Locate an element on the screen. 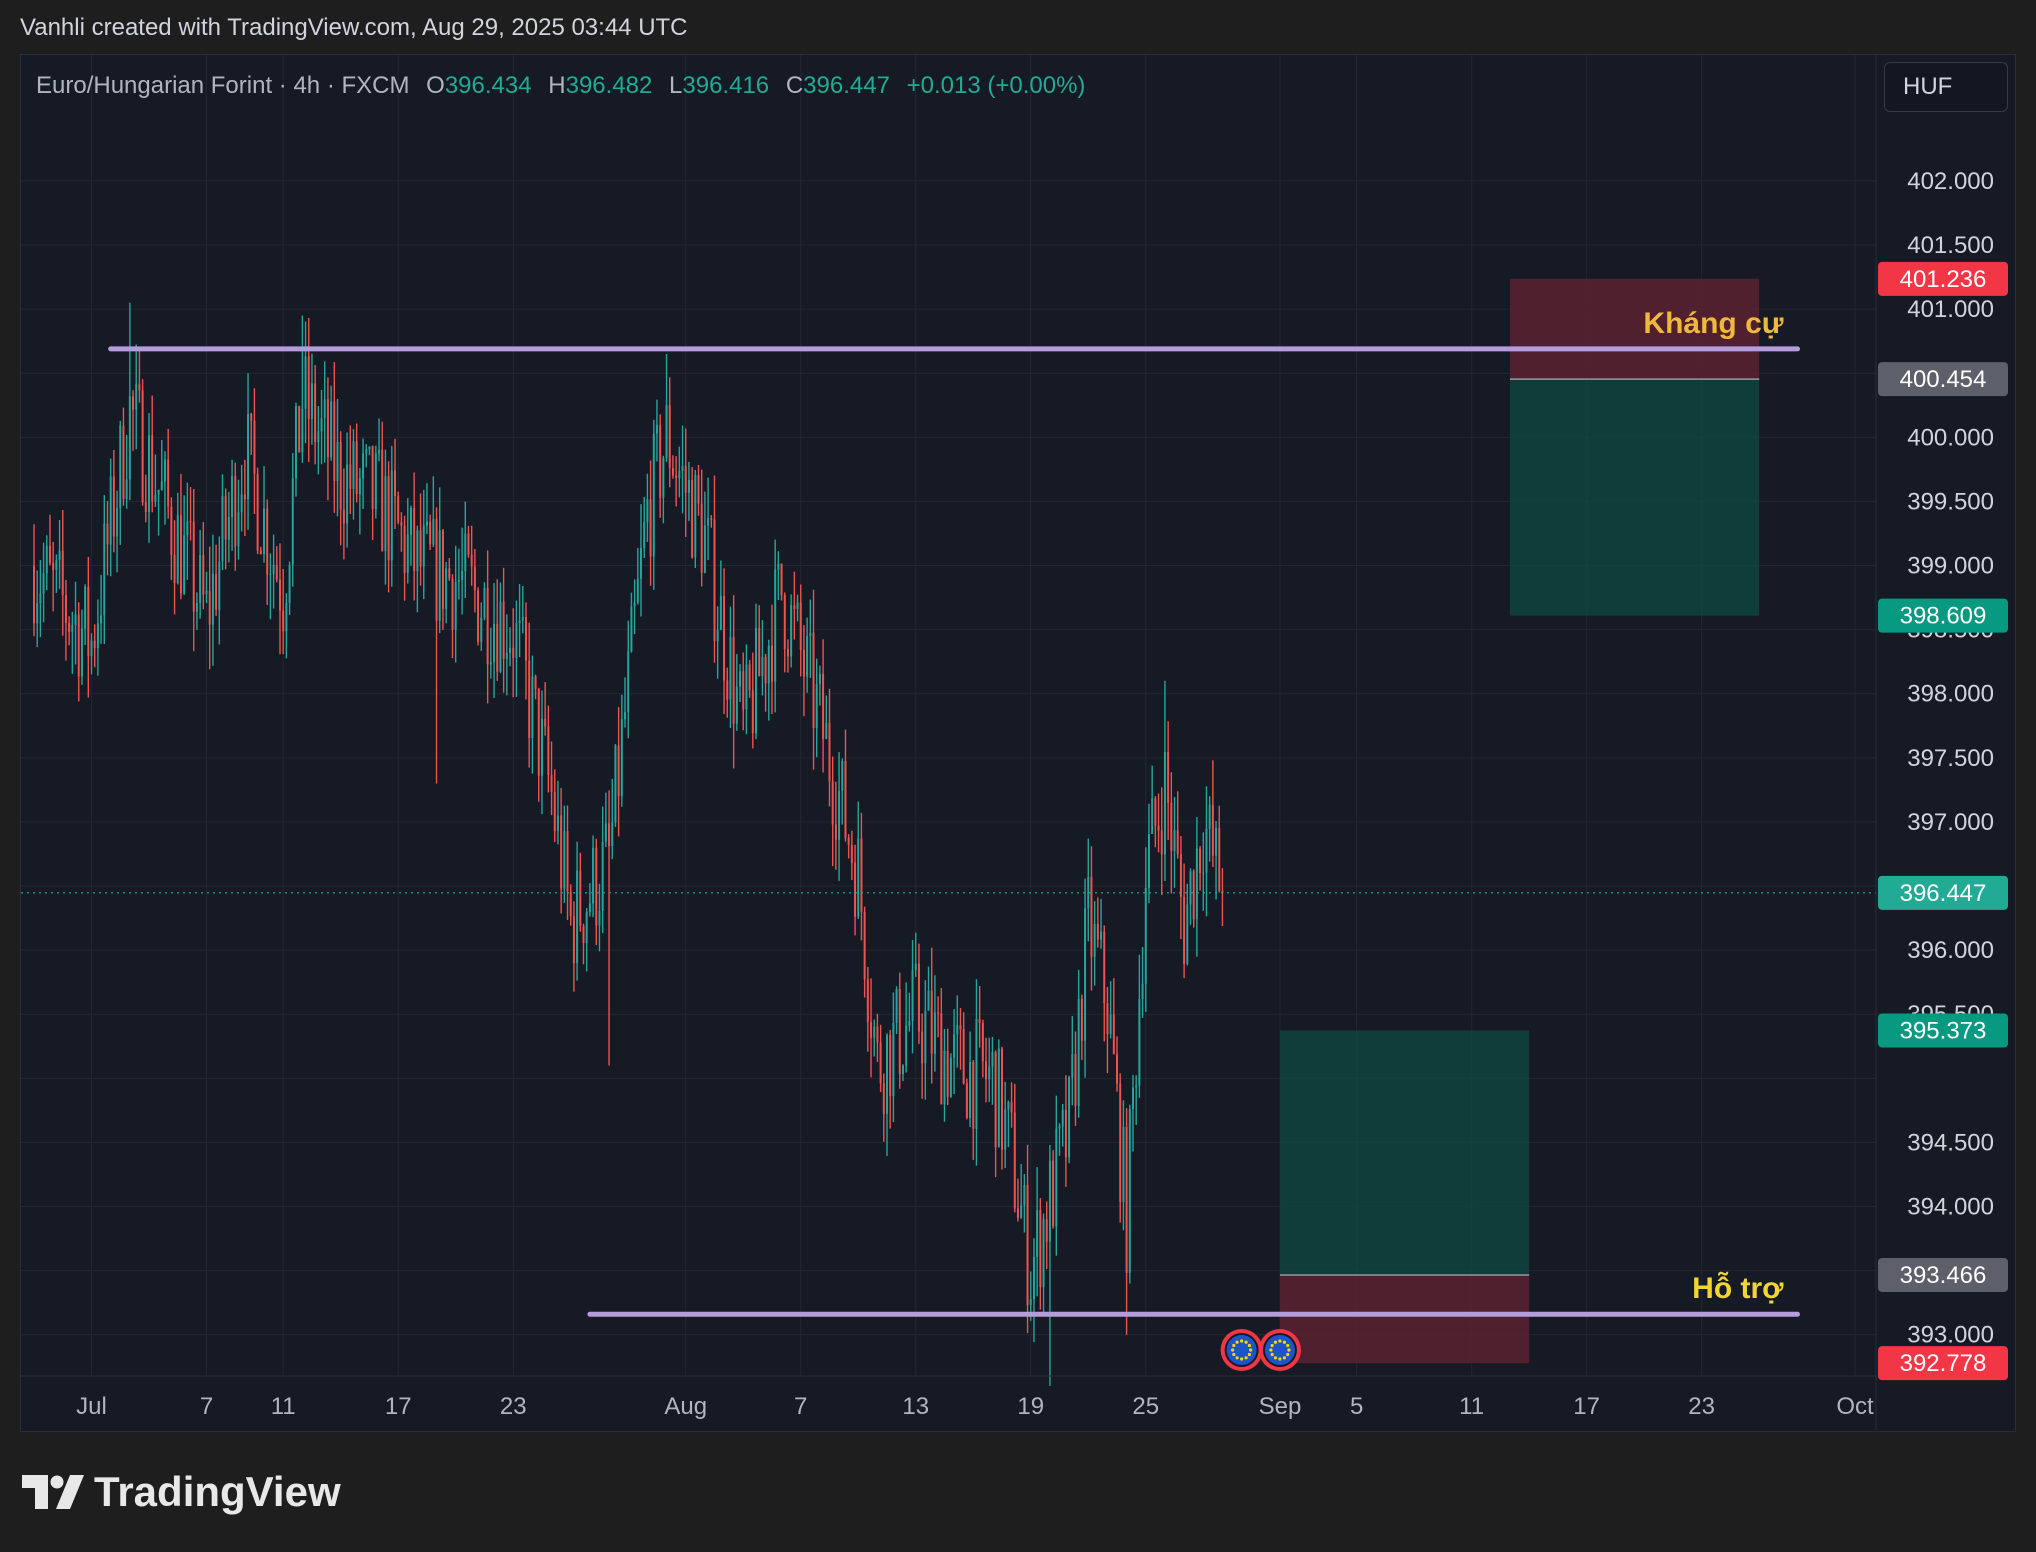 This screenshot has width=2036, height=1552. tradingview-logo-icon is located at coordinates (53, 1492).